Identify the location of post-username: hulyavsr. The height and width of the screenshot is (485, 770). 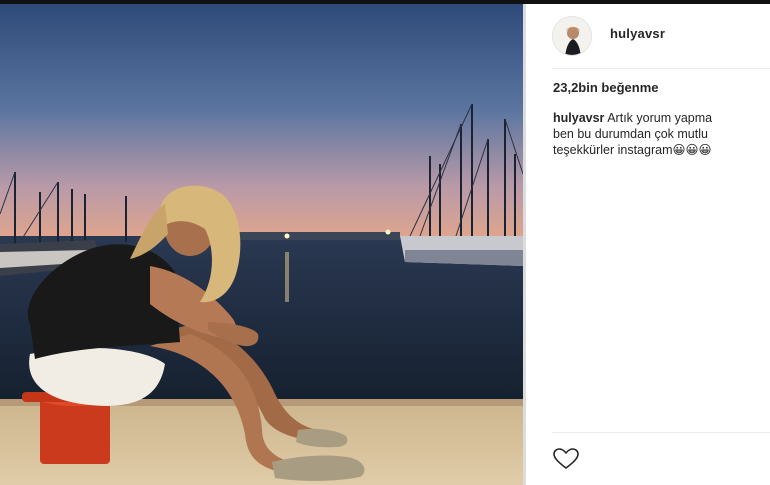
(637, 33).